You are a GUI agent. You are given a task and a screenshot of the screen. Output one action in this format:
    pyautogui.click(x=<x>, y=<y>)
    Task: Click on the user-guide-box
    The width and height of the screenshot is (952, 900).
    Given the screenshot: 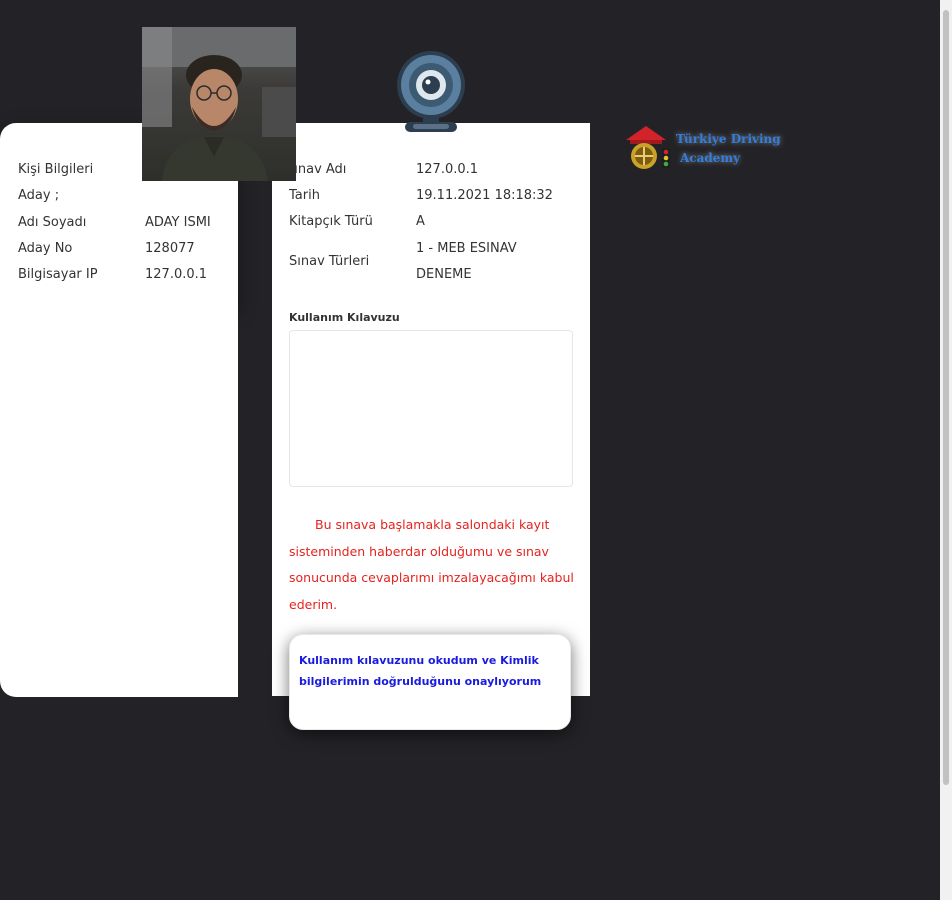 What is the action you would take?
    pyautogui.click(x=431, y=408)
    